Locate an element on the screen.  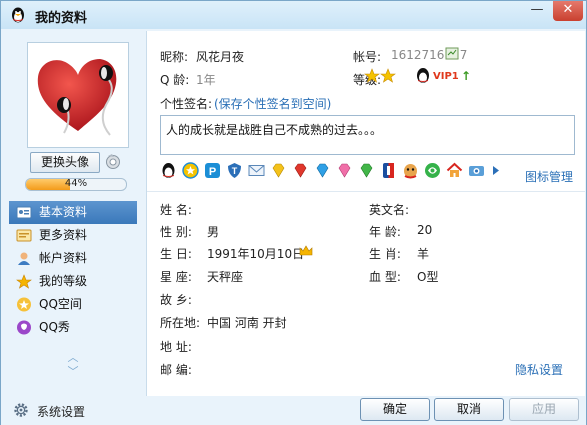
profile-completion-bar: 44% is located at coordinates (76, 184).